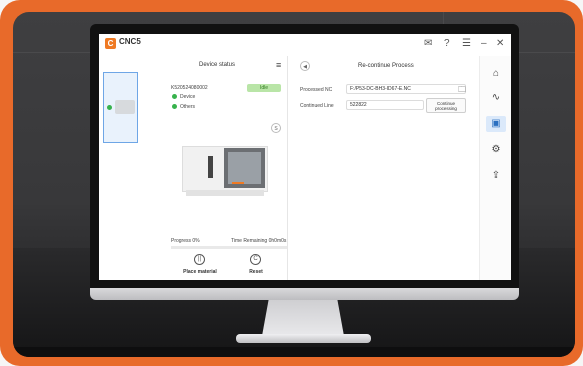  What do you see at coordinates (110, 43) in the screenshot?
I see `app-logo-icon: C` at bounding box center [110, 43].